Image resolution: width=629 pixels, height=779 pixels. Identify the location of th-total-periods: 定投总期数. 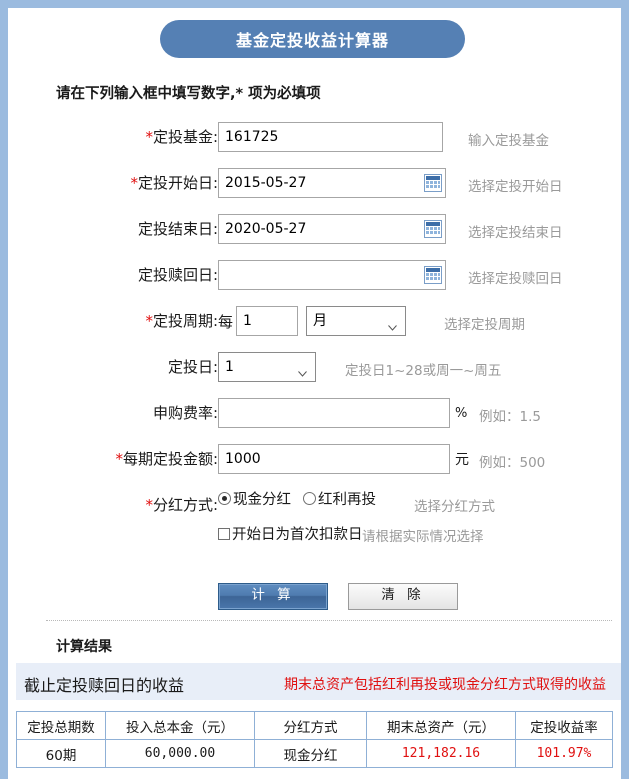
(61, 725).